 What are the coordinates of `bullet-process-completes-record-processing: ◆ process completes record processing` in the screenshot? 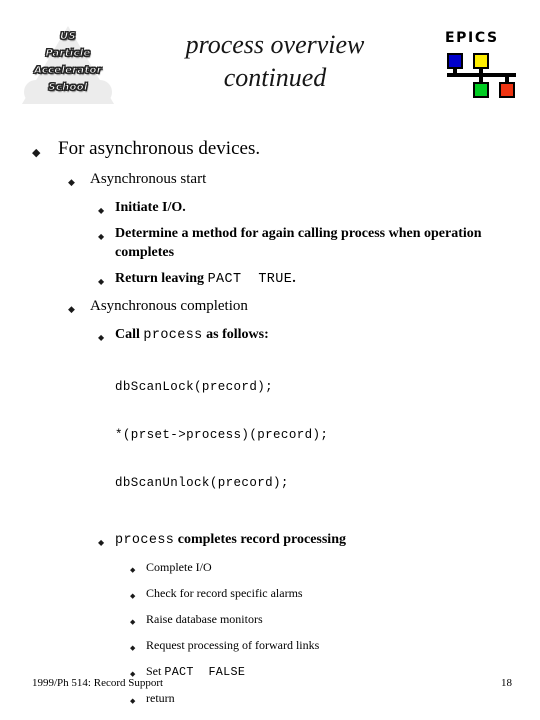 It's located at (319, 540).